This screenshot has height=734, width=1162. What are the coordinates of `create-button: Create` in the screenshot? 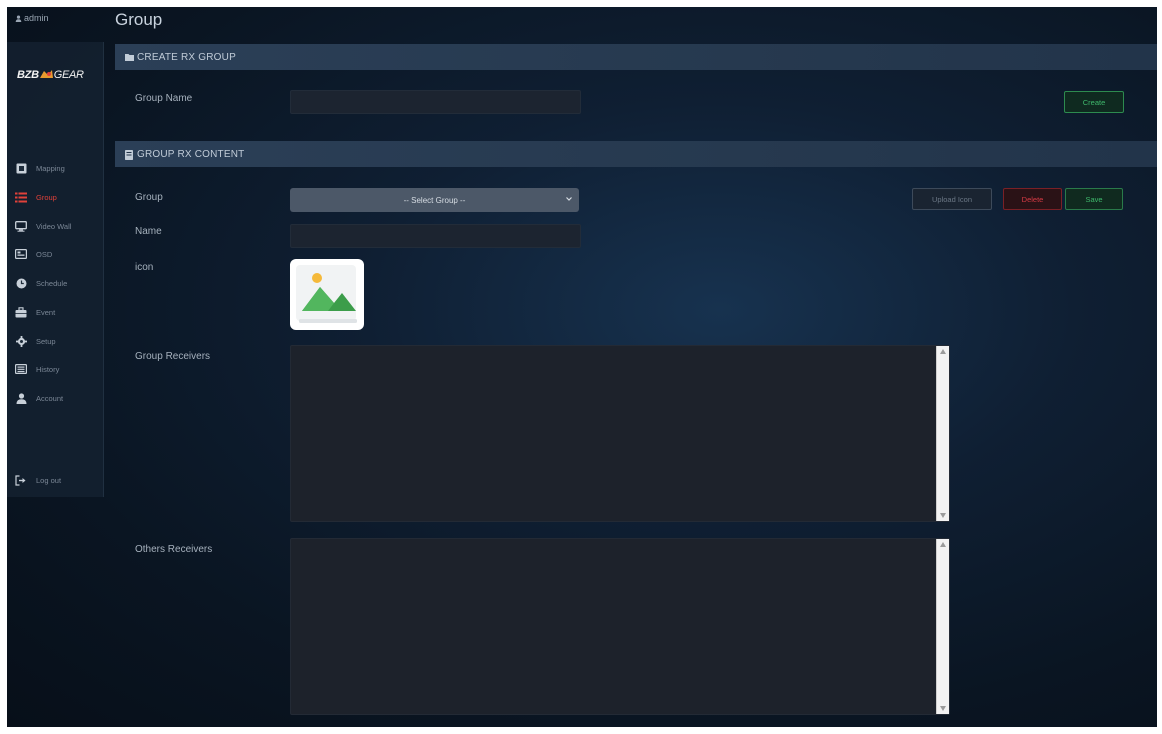 It's located at (1094, 102).